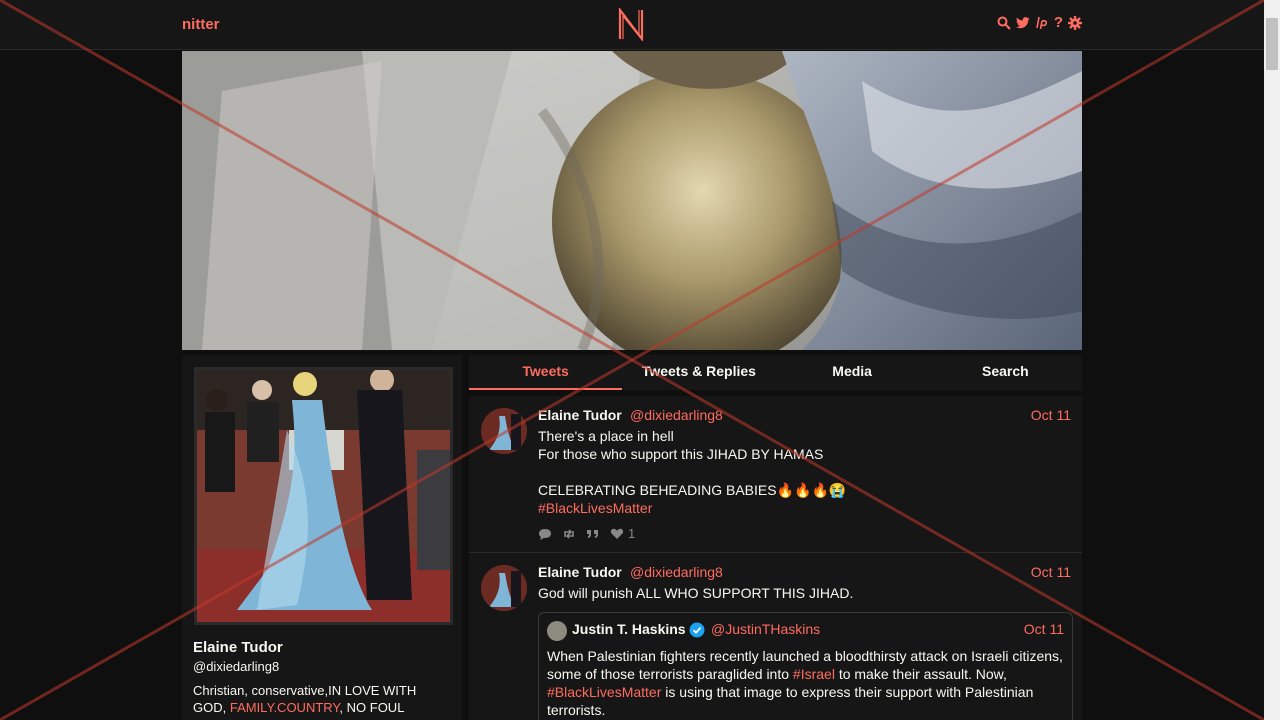 The height and width of the screenshot is (720, 1280). What do you see at coordinates (238, 647) in the screenshot?
I see `profile-name: Elaine Tudor` at bounding box center [238, 647].